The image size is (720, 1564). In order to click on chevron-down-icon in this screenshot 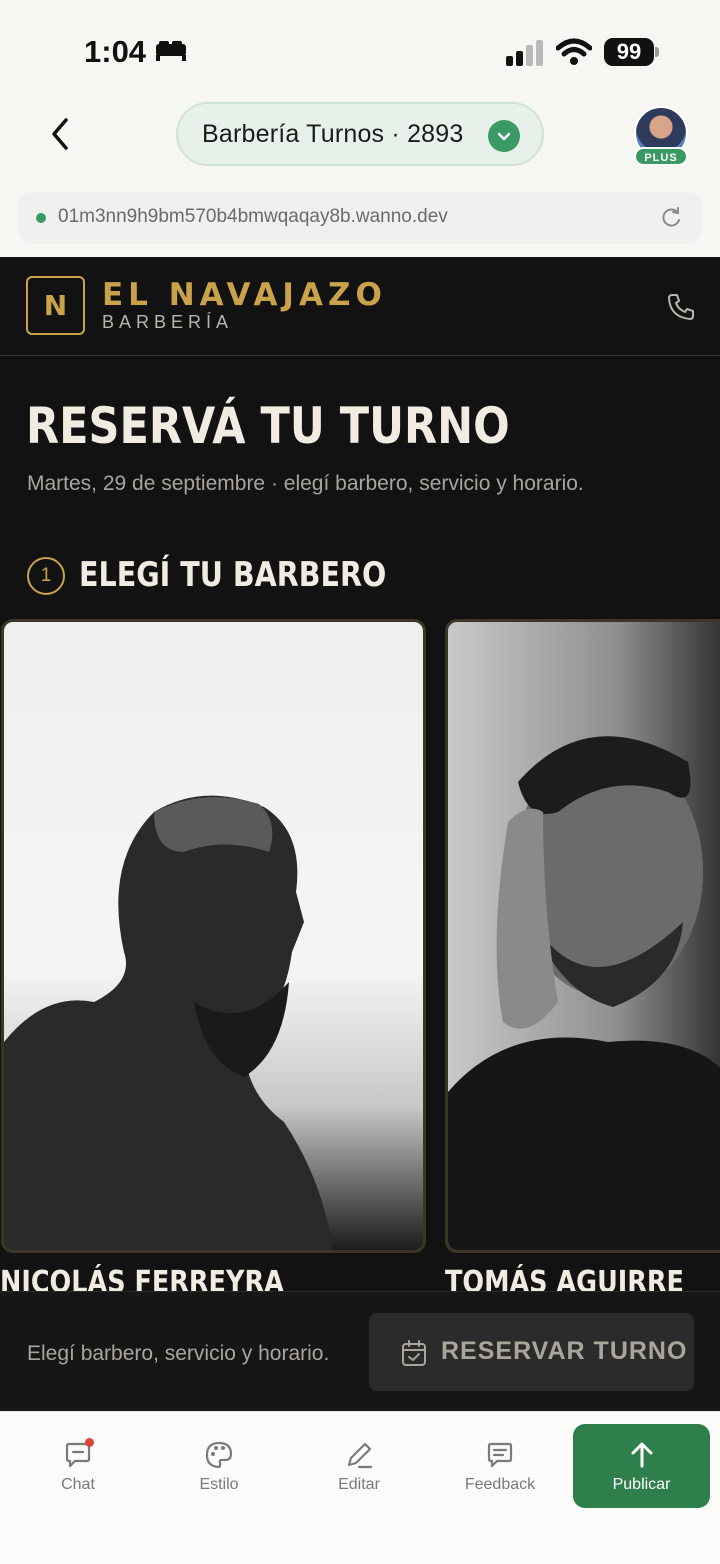, I will do `click(504, 136)`.